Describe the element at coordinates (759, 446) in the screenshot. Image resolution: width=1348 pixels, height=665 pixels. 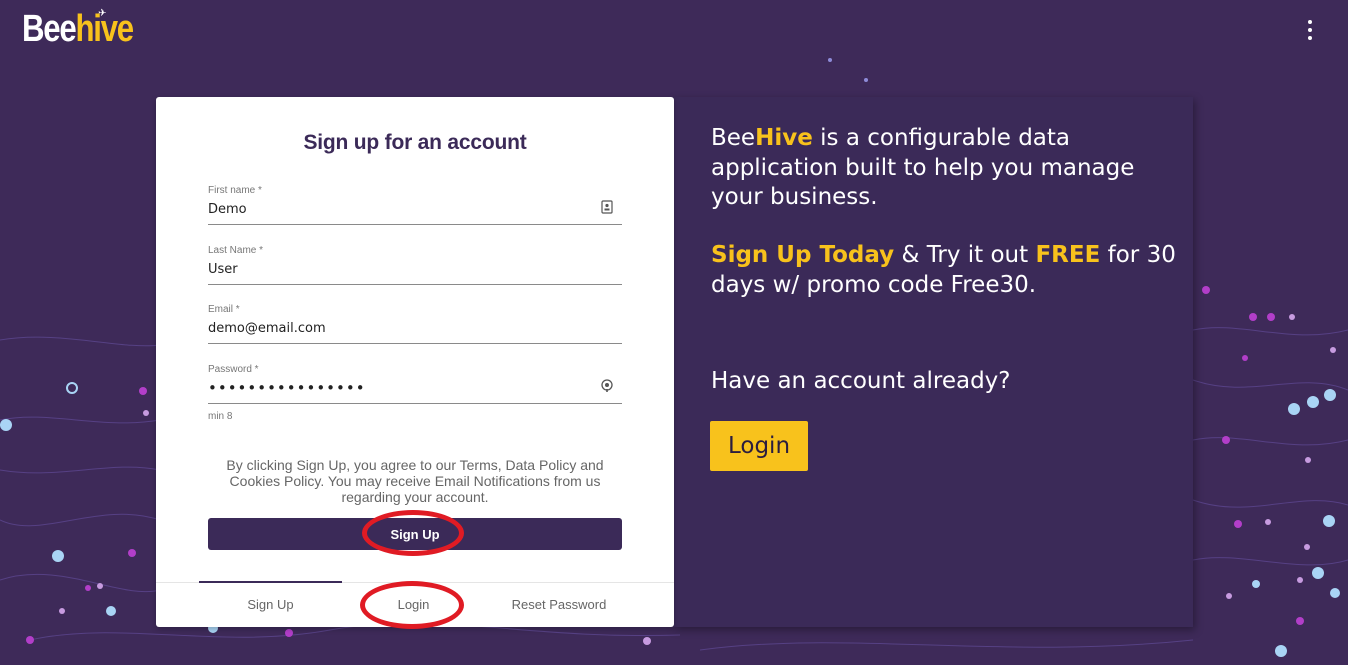
I see `promo-login-button: Login` at that location.